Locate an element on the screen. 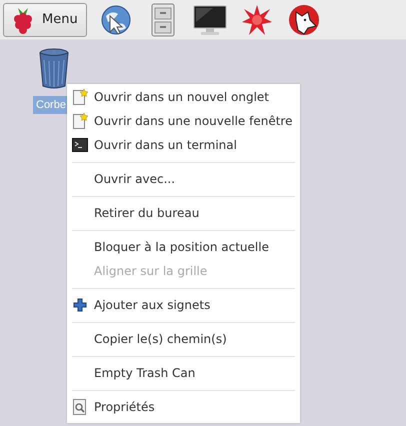  menu-item: Bloquer à la position actuelle is located at coordinates (183, 247).